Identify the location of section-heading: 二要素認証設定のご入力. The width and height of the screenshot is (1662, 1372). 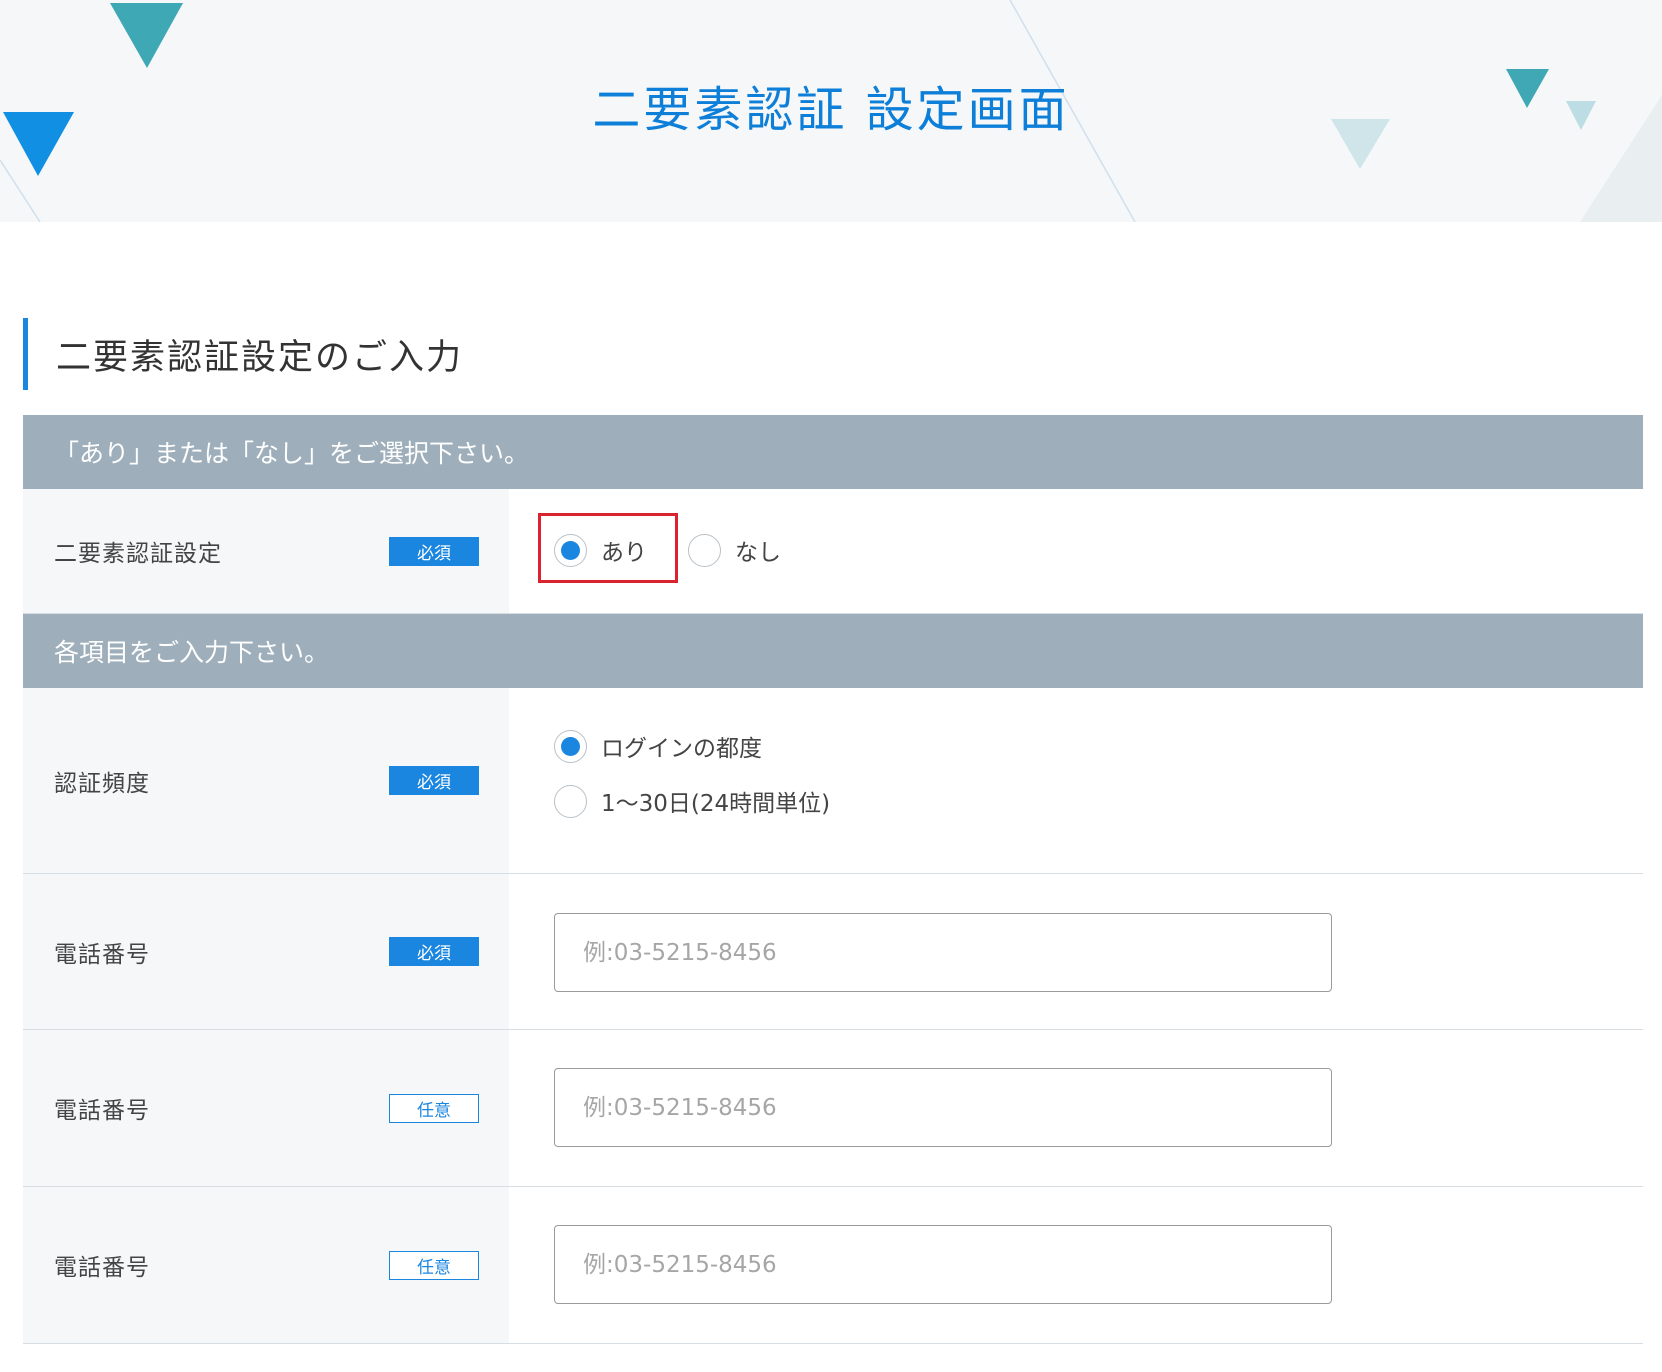
(243, 354).